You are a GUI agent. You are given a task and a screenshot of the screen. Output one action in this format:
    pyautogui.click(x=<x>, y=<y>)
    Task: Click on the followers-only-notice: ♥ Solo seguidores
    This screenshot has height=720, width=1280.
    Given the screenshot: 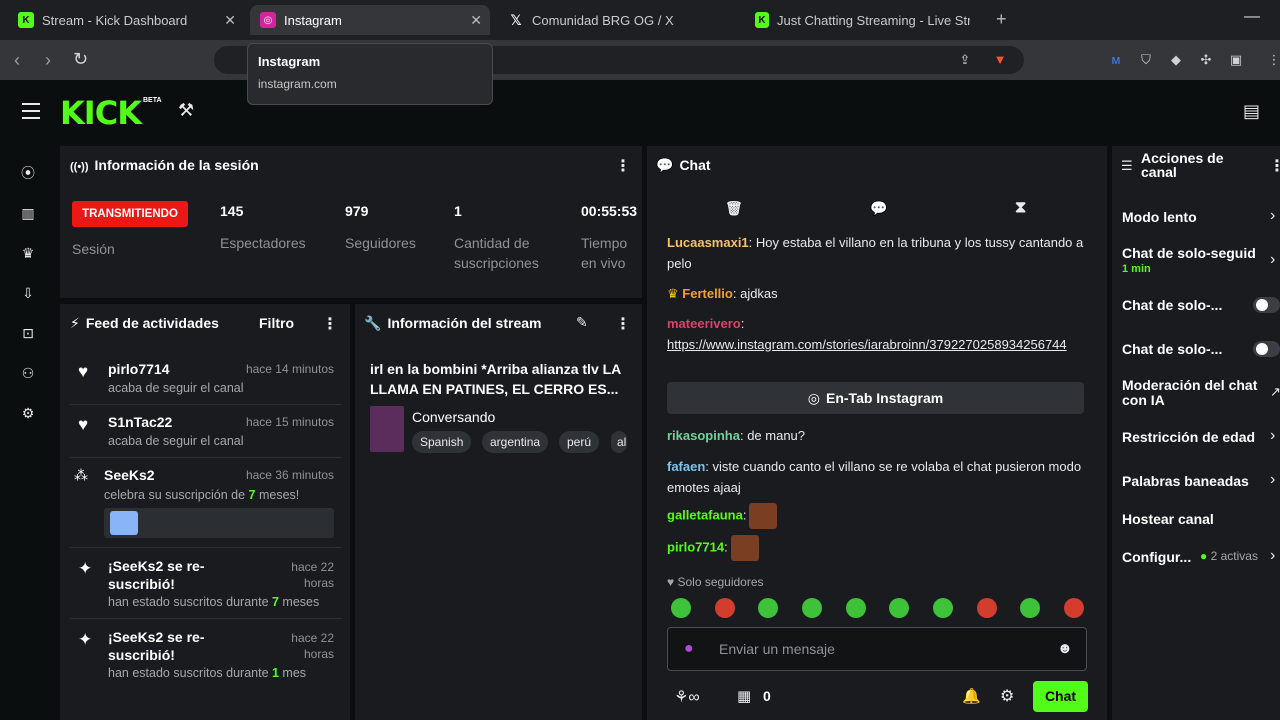 What is the action you would take?
    pyautogui.click(x=715, y=582)
    